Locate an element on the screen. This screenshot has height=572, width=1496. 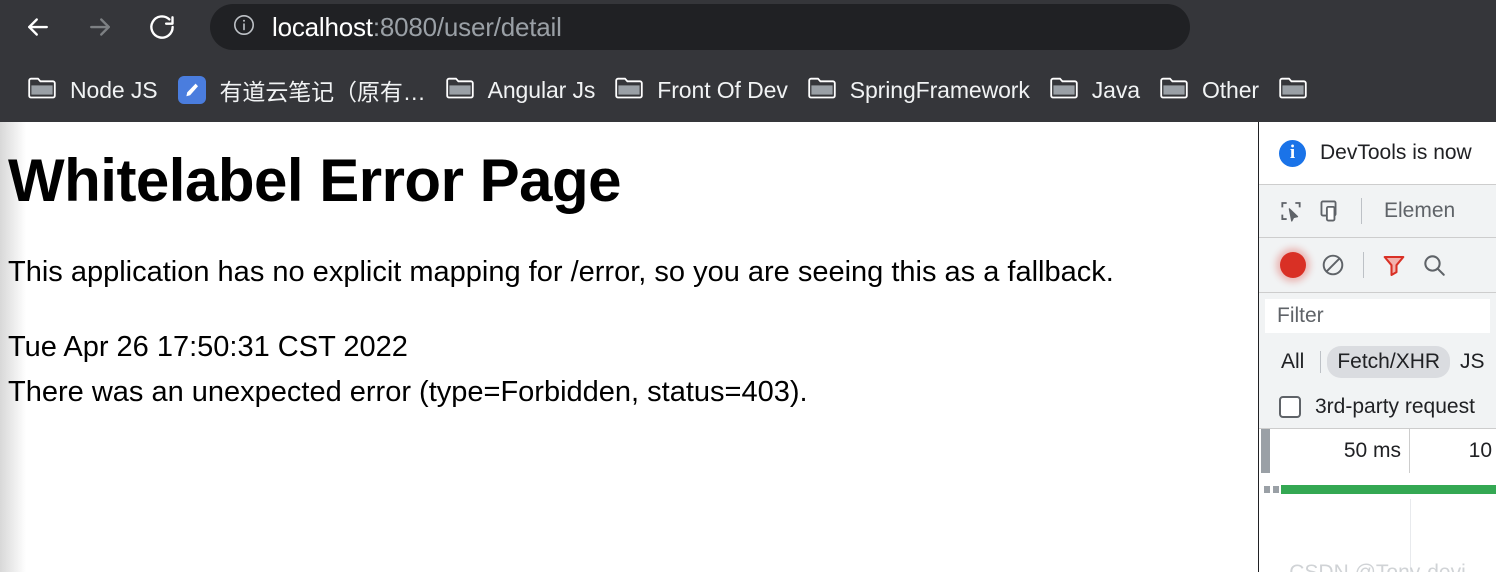
bookmark-label: SpringFramework is located at coordinates (939, 89).